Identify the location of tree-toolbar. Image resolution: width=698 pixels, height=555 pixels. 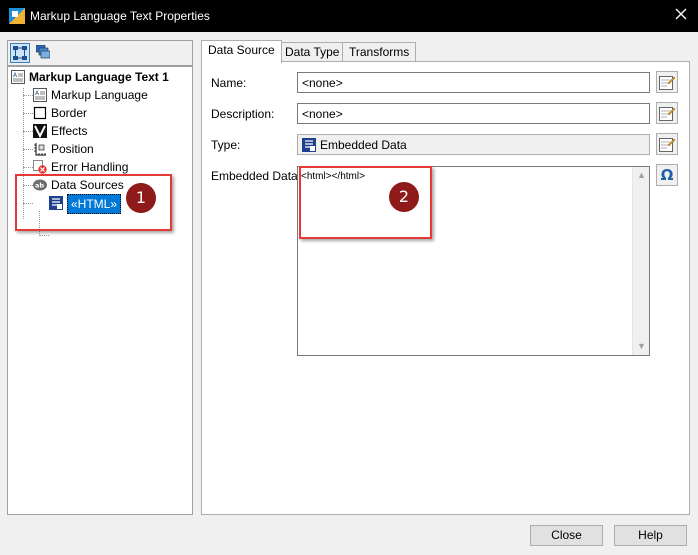
(100, 53).